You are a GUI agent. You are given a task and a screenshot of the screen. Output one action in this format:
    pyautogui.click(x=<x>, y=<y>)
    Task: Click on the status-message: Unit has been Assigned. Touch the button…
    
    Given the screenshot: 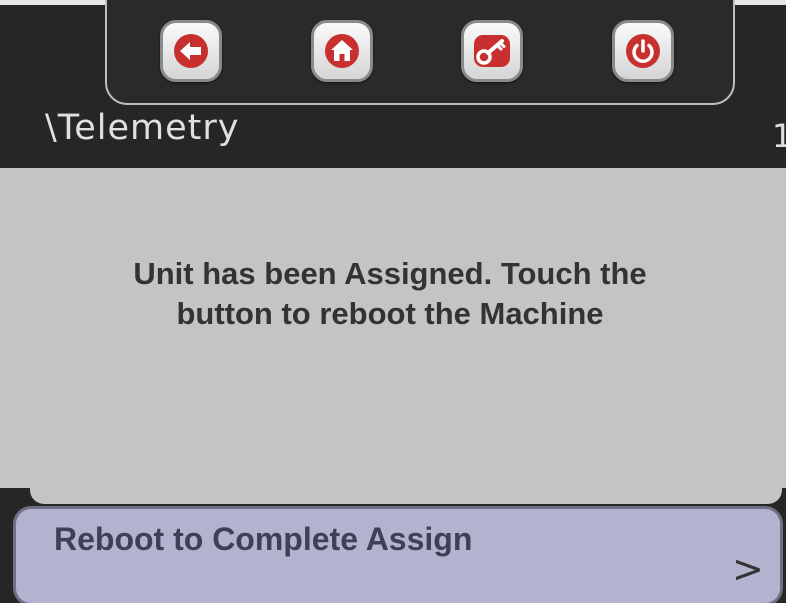 What is the action you would take?
    pyautogui.click(x=390, y=294)
    